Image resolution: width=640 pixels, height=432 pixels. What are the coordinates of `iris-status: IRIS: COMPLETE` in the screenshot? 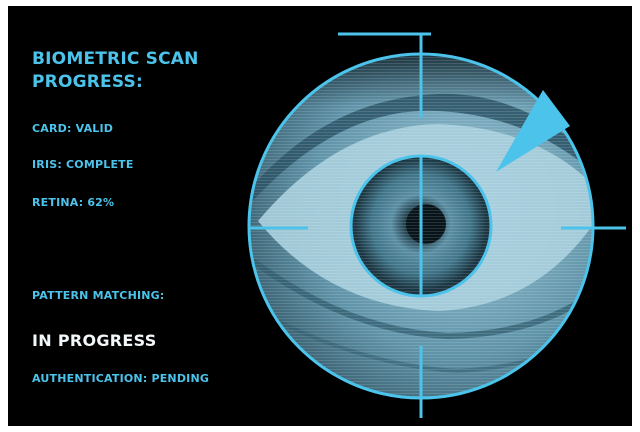 It's located at (83, 164).